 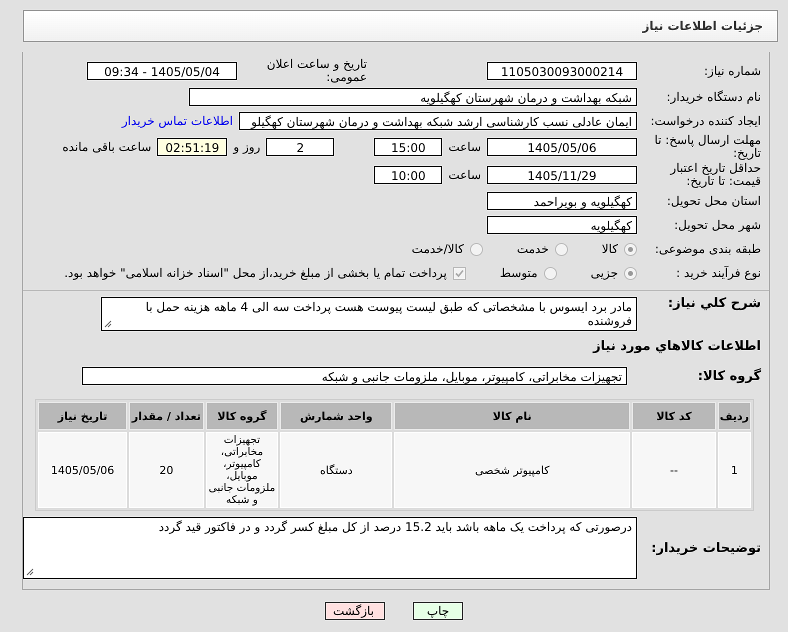 What do you see at coordinates (706, 548) in the screenshot?
I see `field-label: توضیحات خریدار:` at bounding box center [706, 548].